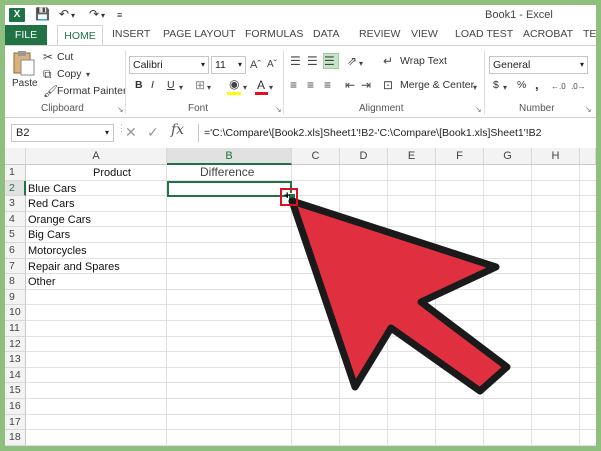  I want to click on underline-dropdown-icon: ▾, so click(181, 88).